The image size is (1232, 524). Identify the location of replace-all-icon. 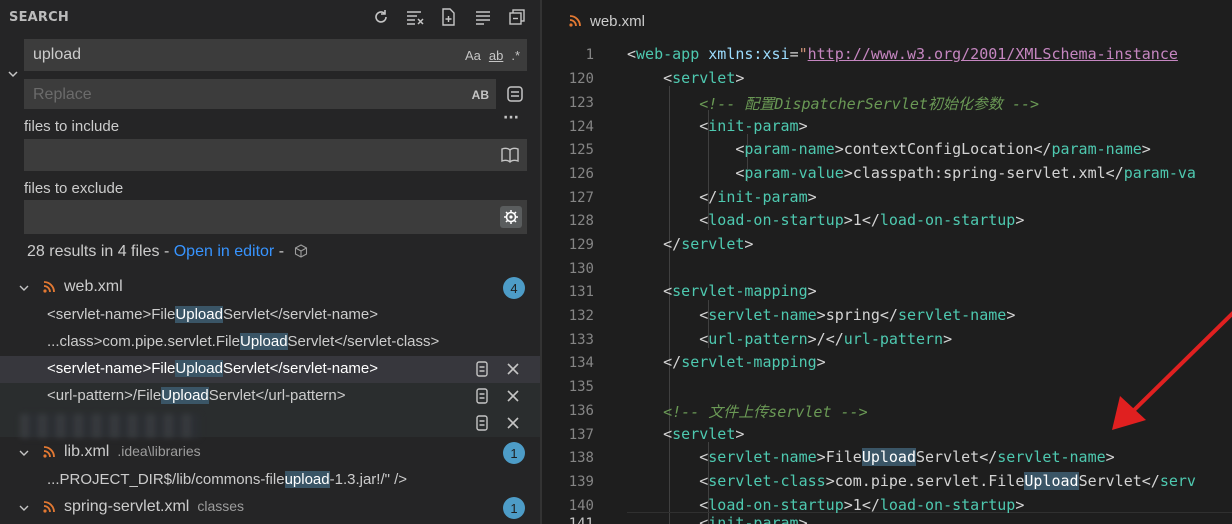
(515, 94).